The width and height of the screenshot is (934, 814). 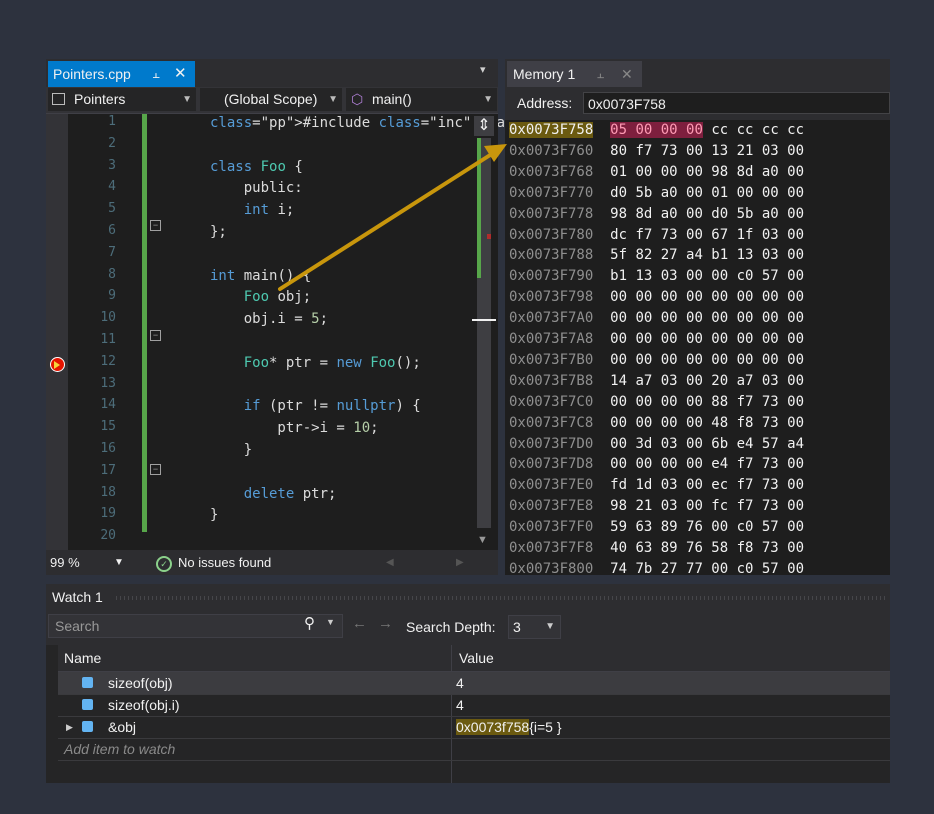 I want to click on add-item-row: Add item to watch, so click(x=474, y=749).